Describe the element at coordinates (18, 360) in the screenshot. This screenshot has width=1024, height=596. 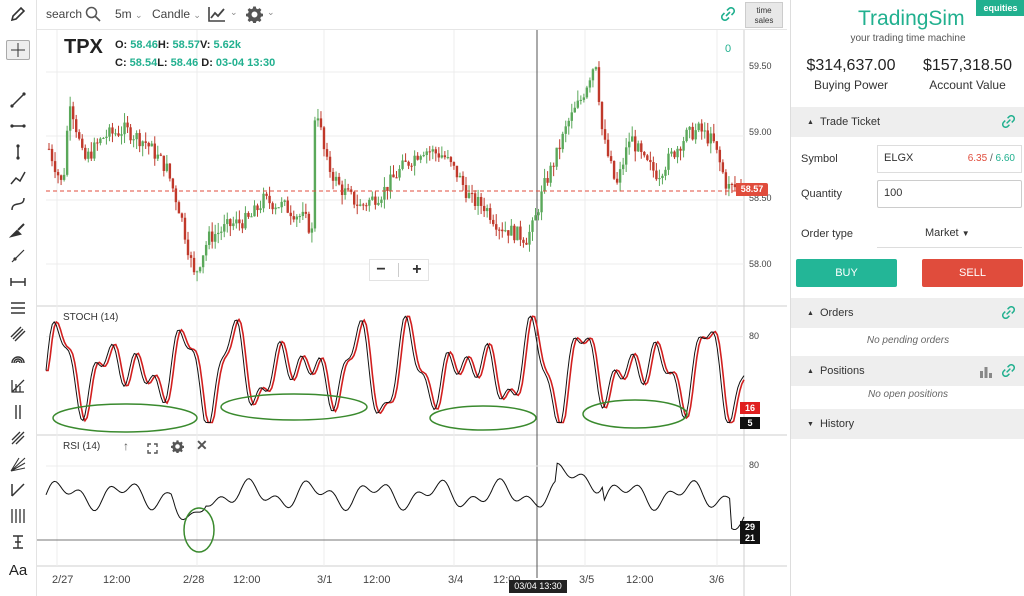
I see `spiral-icon` at that location.